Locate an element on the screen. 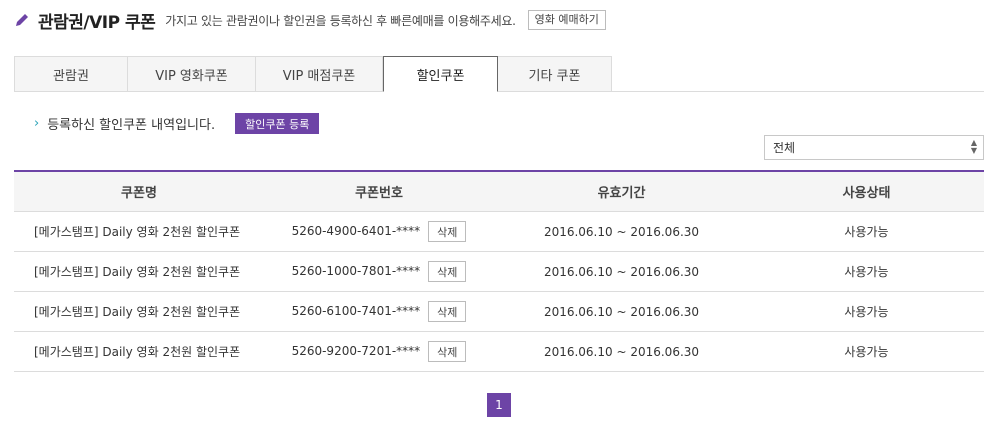  pencil-icon is located at coordinates (23, 20).